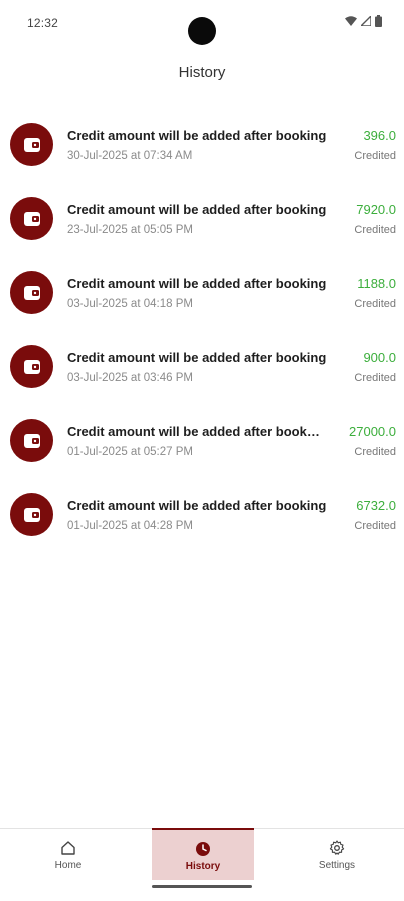  I want to click on status-bar: 12:32, so click(202, 22).